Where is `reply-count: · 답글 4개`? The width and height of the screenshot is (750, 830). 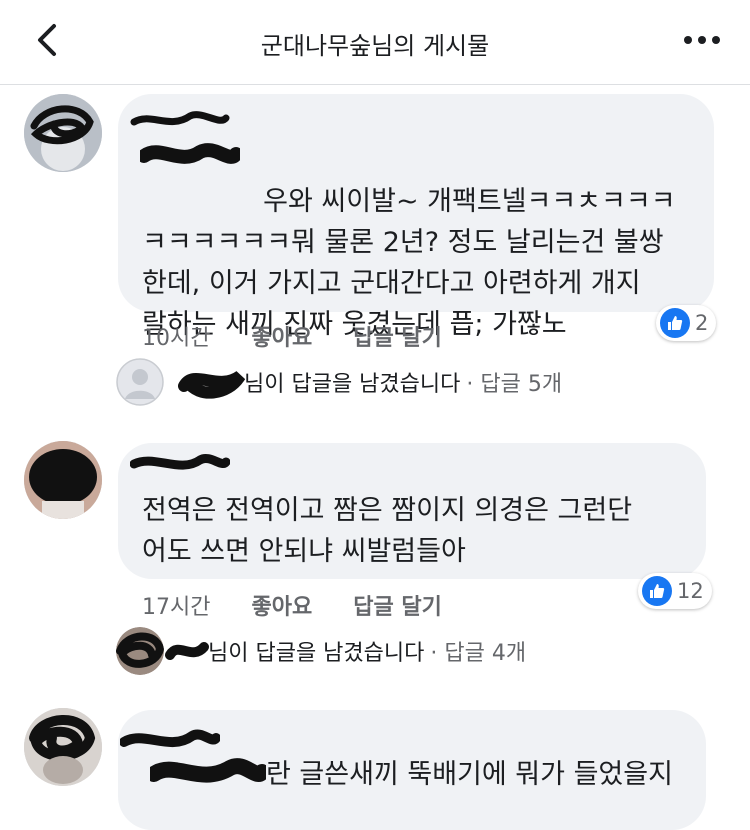
reply-count: · 답글 4개 is located at coordinates (478, 653).